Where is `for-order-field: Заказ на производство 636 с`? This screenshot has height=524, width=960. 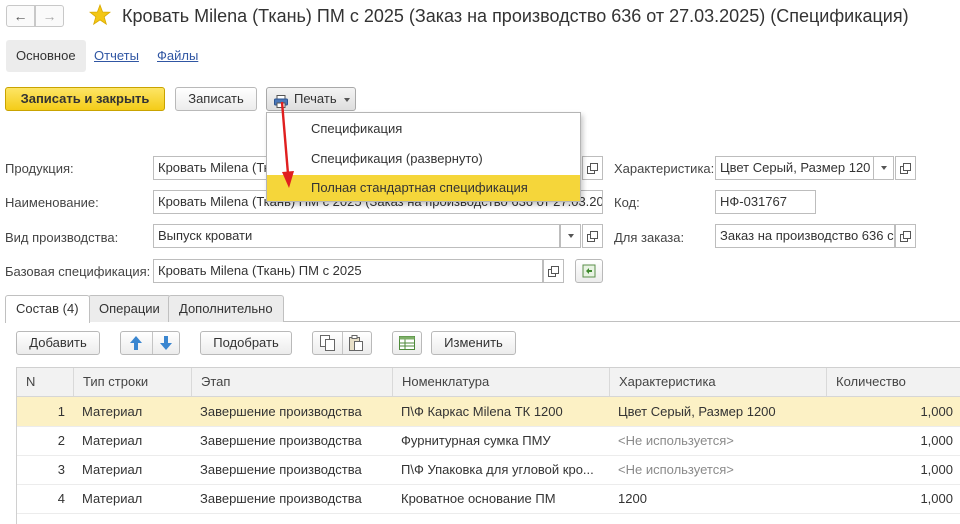 for-order-field: Заказ на производство 636 с is located at coordinates (805, 236).